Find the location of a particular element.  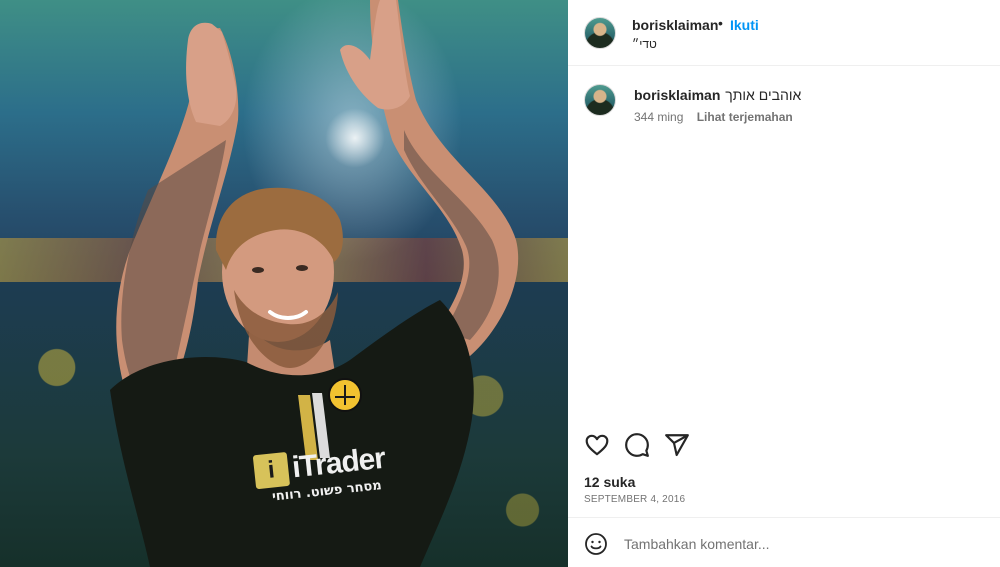

post-date: SEPTEMBER 4, 2016 is located at coordinates (634, 499).